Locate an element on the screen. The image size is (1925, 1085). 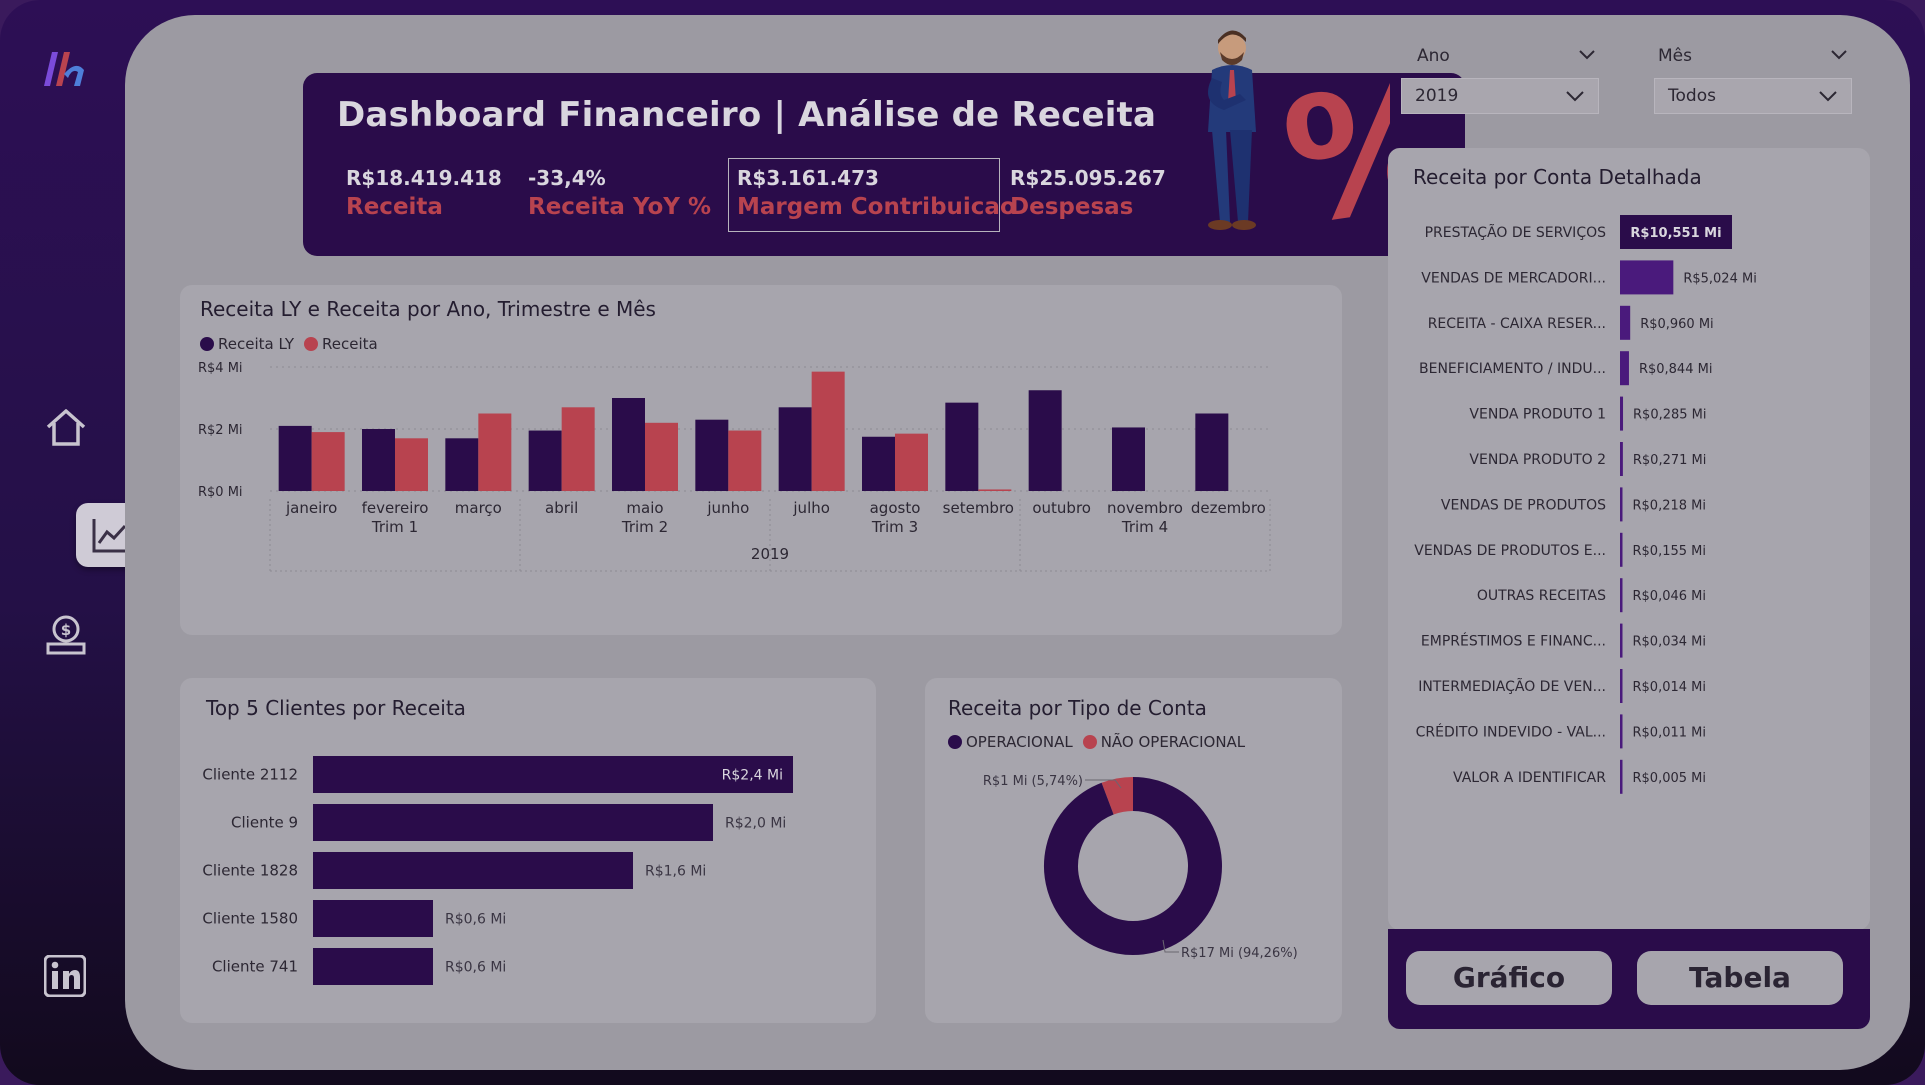
account-label: VENDA PRODUTO 1 is located at coordinates (1537, 415).